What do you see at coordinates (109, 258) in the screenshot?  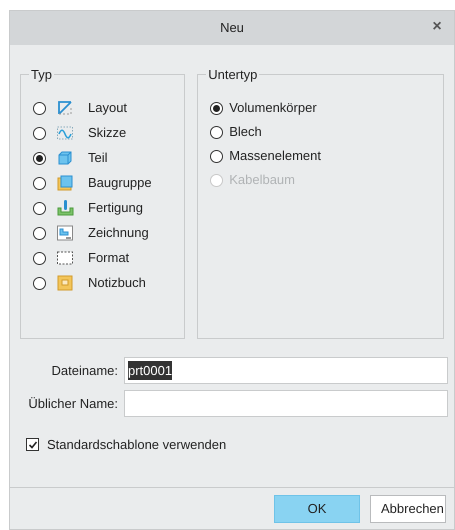 I see `radio-label: Format` at bounding box center [109, 258].